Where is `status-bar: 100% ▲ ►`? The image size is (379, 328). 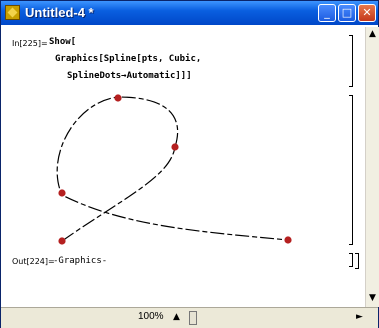 status-bar: 100% ▲ ► is located at coordinates (189, 317).